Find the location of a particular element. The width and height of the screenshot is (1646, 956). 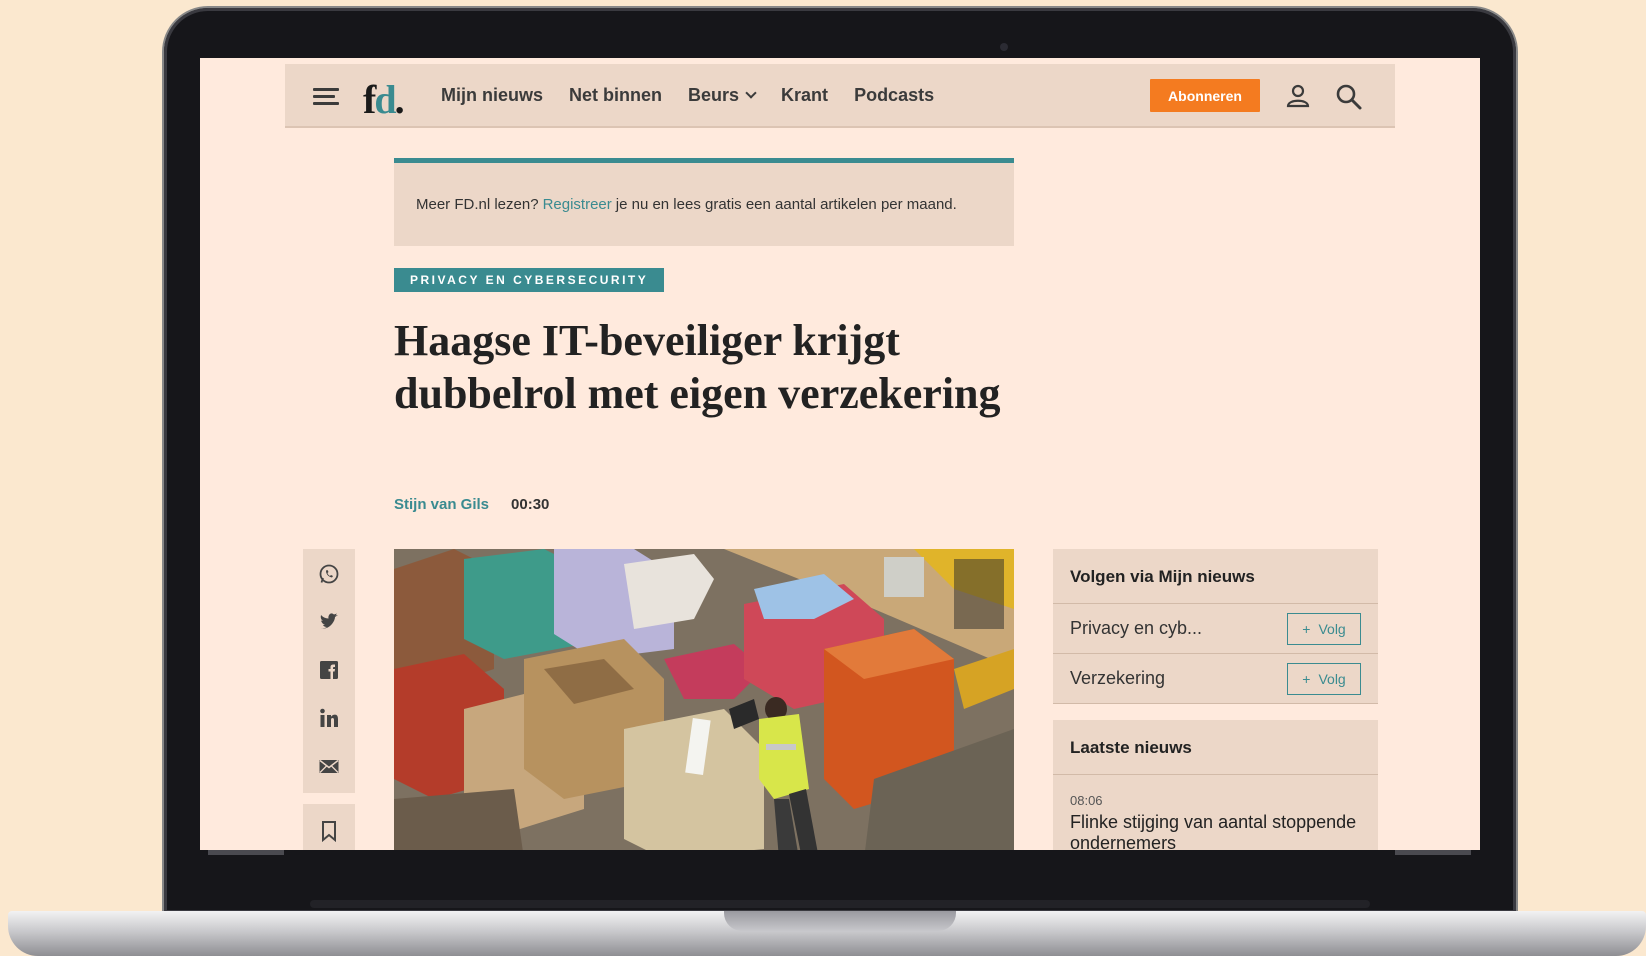

subscribe-button: Abonneren is located at coordinates (1205, 95).